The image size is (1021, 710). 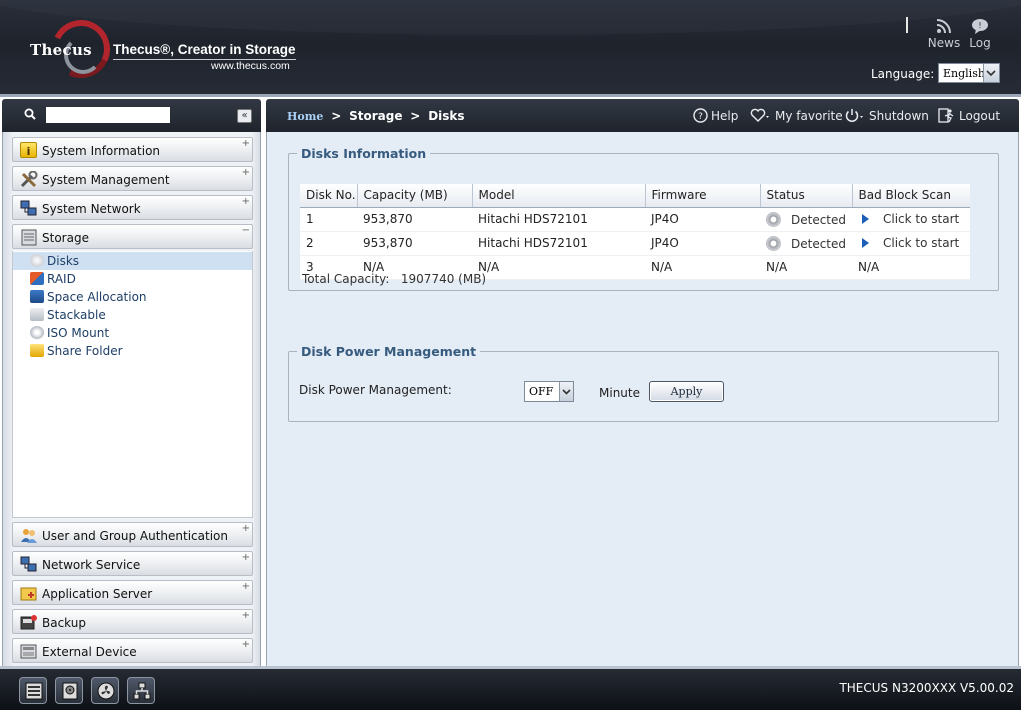 I want to click on fan-icon, so click(x=106, y=691).